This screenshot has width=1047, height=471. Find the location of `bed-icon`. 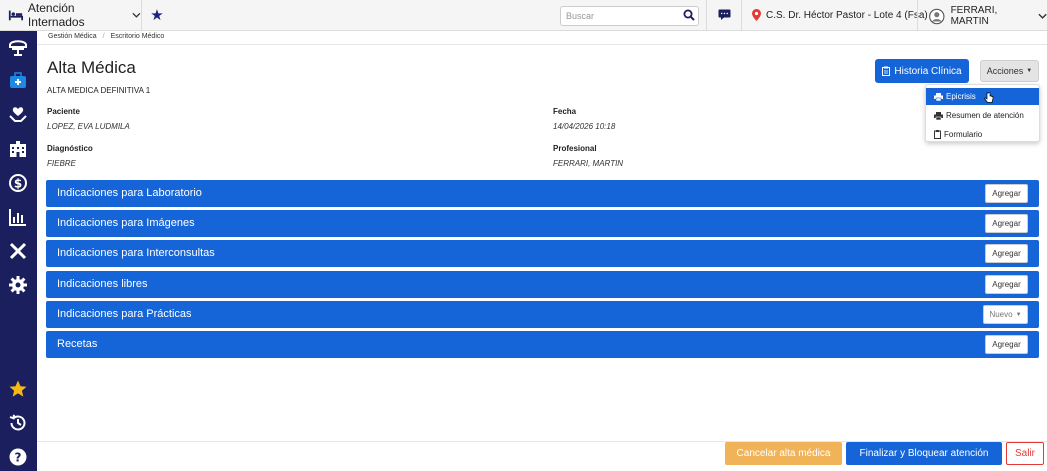

bed-icon is located at coordinates (16, 15).